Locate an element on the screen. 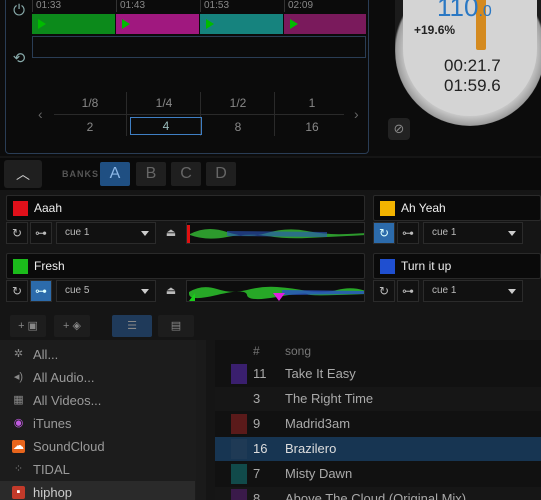 The image size is (541, 500). sidebar-scrollbar is located at coordinates (201, 420).